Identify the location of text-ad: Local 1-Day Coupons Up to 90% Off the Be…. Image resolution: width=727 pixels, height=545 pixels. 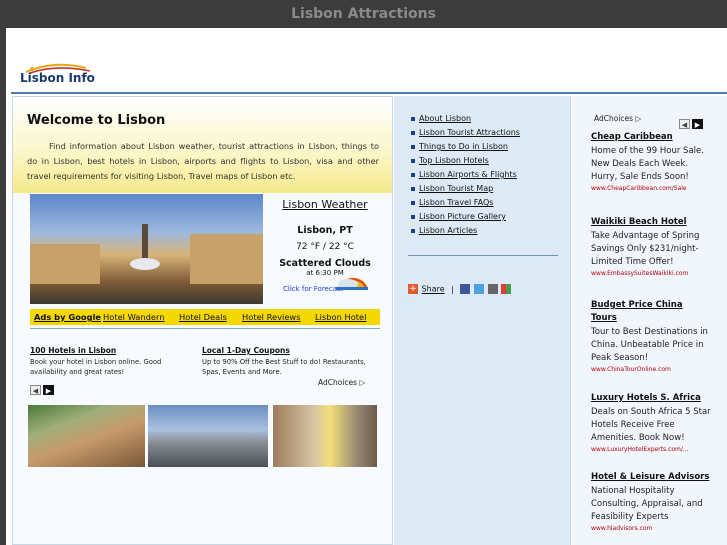
(287, 361).